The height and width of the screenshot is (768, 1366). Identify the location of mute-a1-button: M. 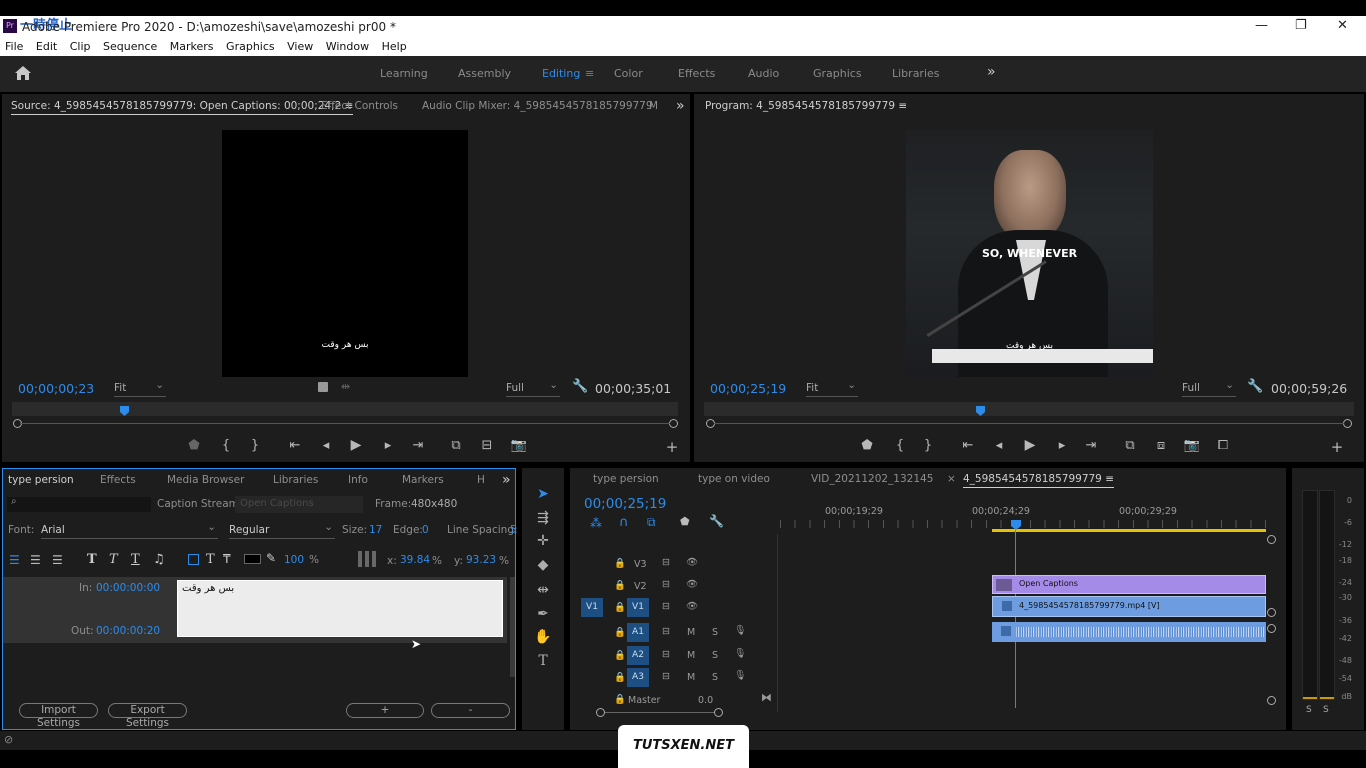
(691, 632).